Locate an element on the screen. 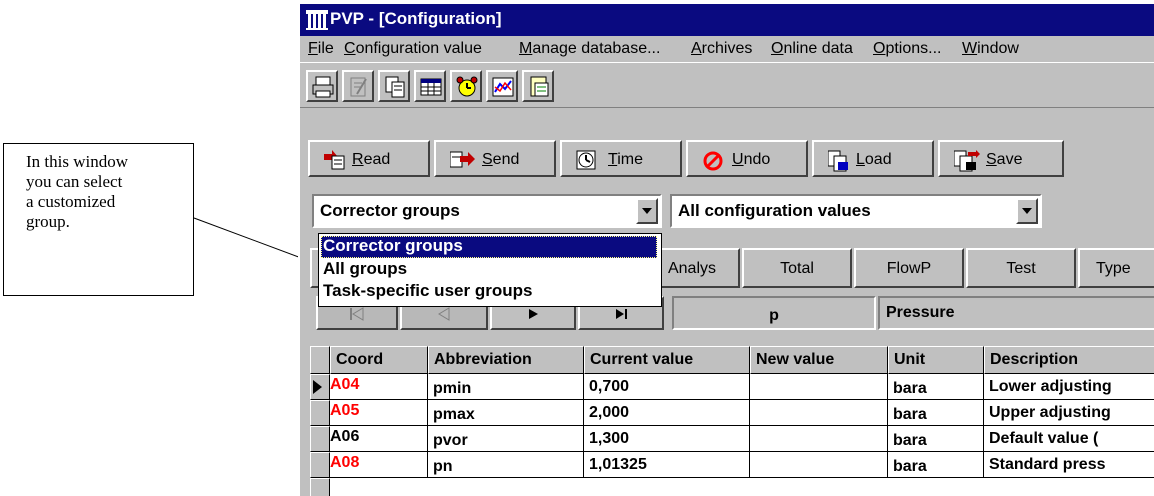 The height and width of the screenshot is (496, 1154). abbreviation-value: p is located at coordinates (774, 315).